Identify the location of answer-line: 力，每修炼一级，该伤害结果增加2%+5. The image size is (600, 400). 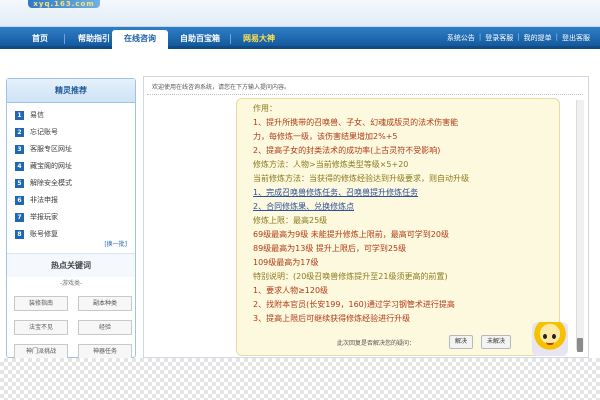
(325, 136).